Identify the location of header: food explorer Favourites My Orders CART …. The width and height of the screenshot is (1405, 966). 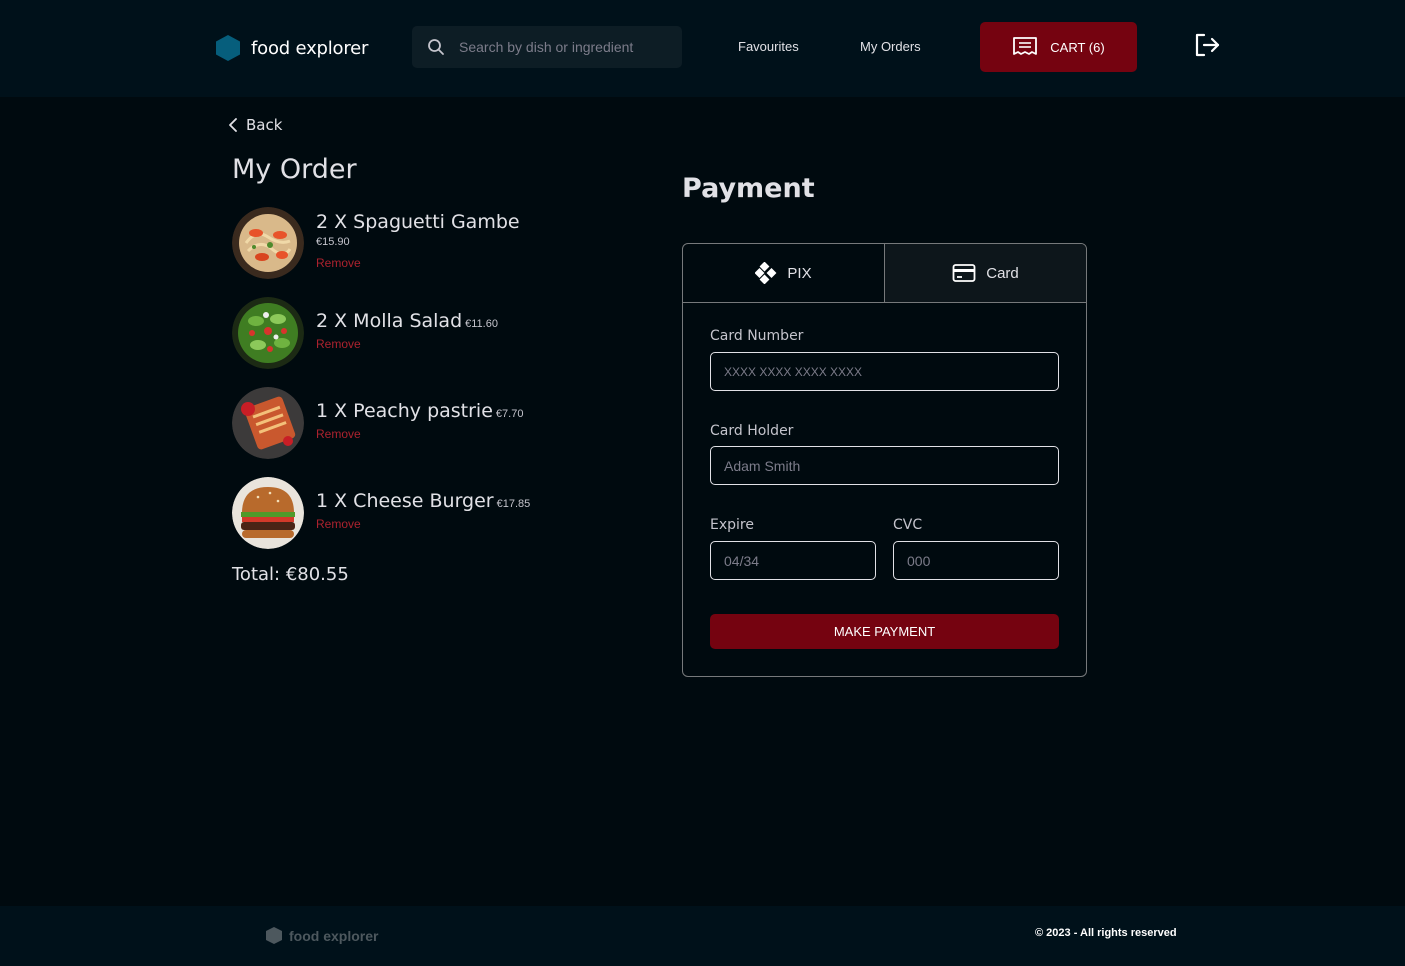
(702, 48).